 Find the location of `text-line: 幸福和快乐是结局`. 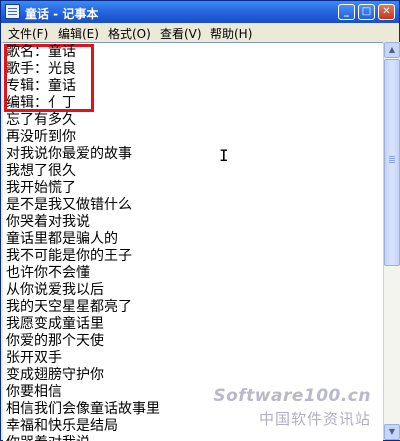

text-line: 幸福和快乐是结局 is located at coordinates (62, 426).